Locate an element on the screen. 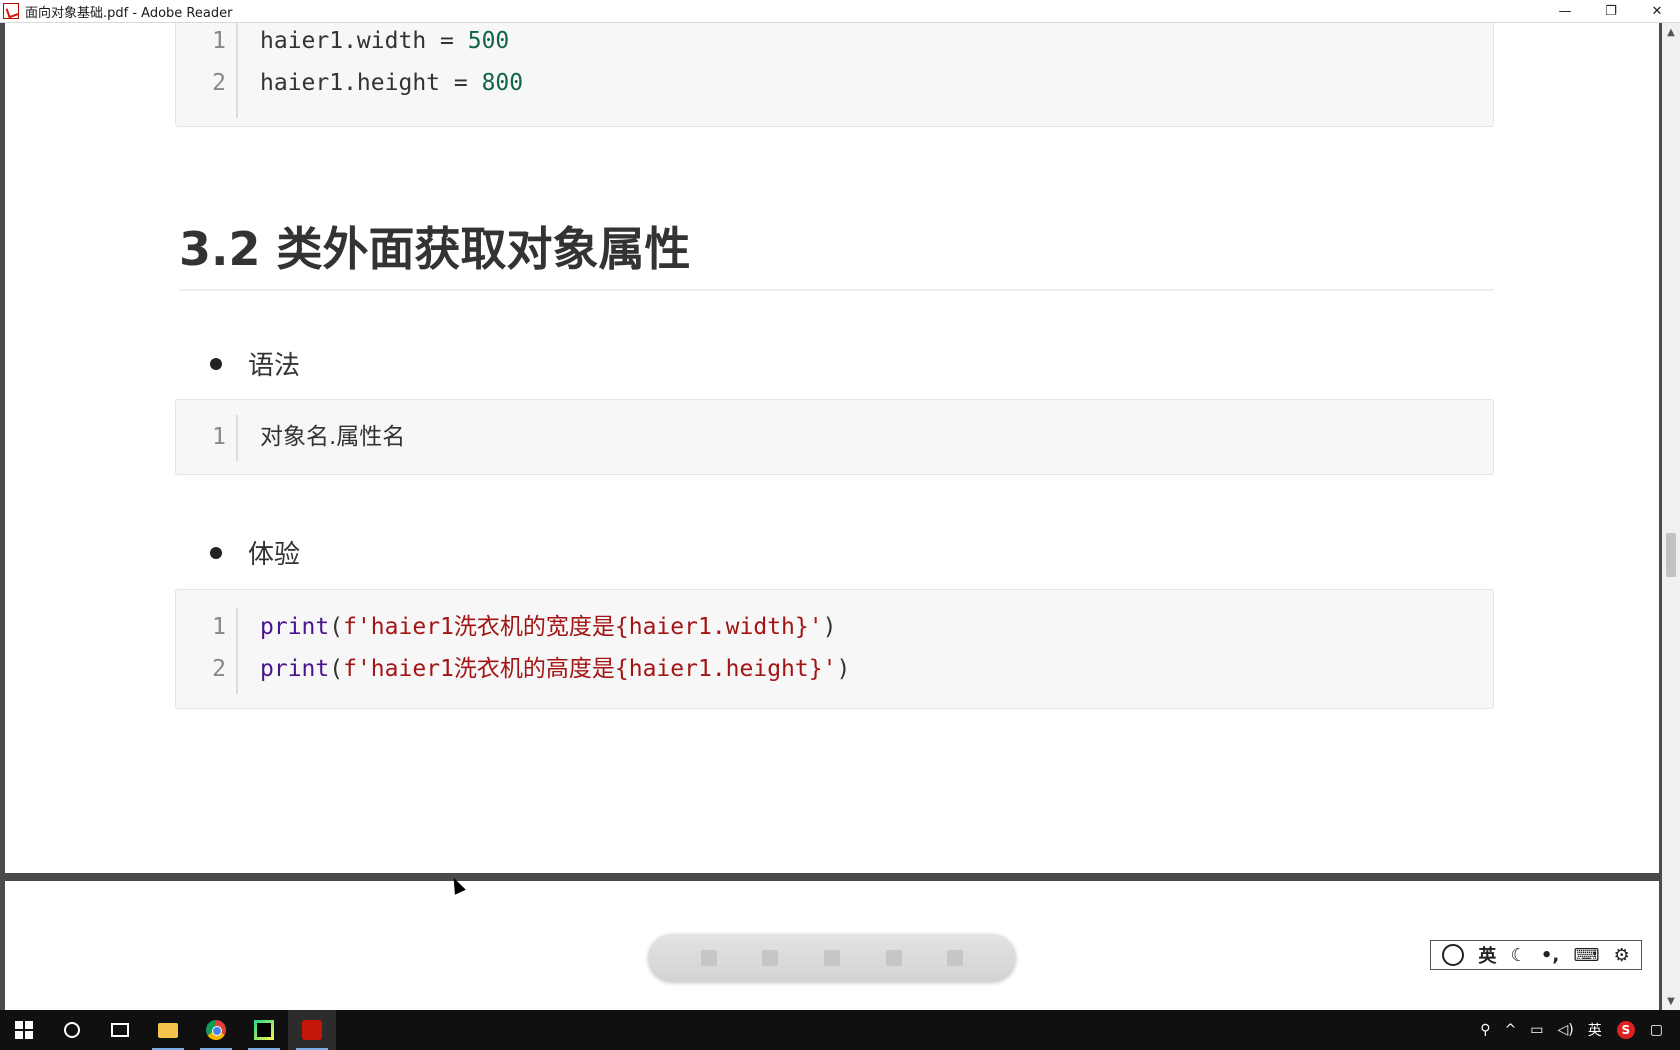  task-view-icon is located at coordinates (120, 1030).